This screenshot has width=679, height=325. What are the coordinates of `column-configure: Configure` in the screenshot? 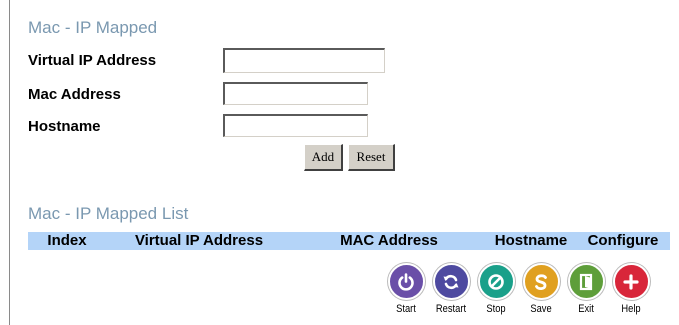 It's located at (623, 240).